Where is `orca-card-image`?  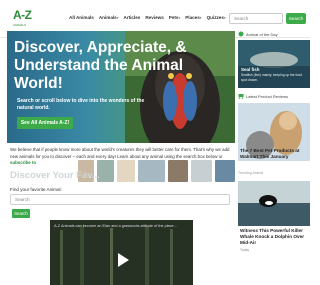 orca-card-image is located at coordinates (274, 203).